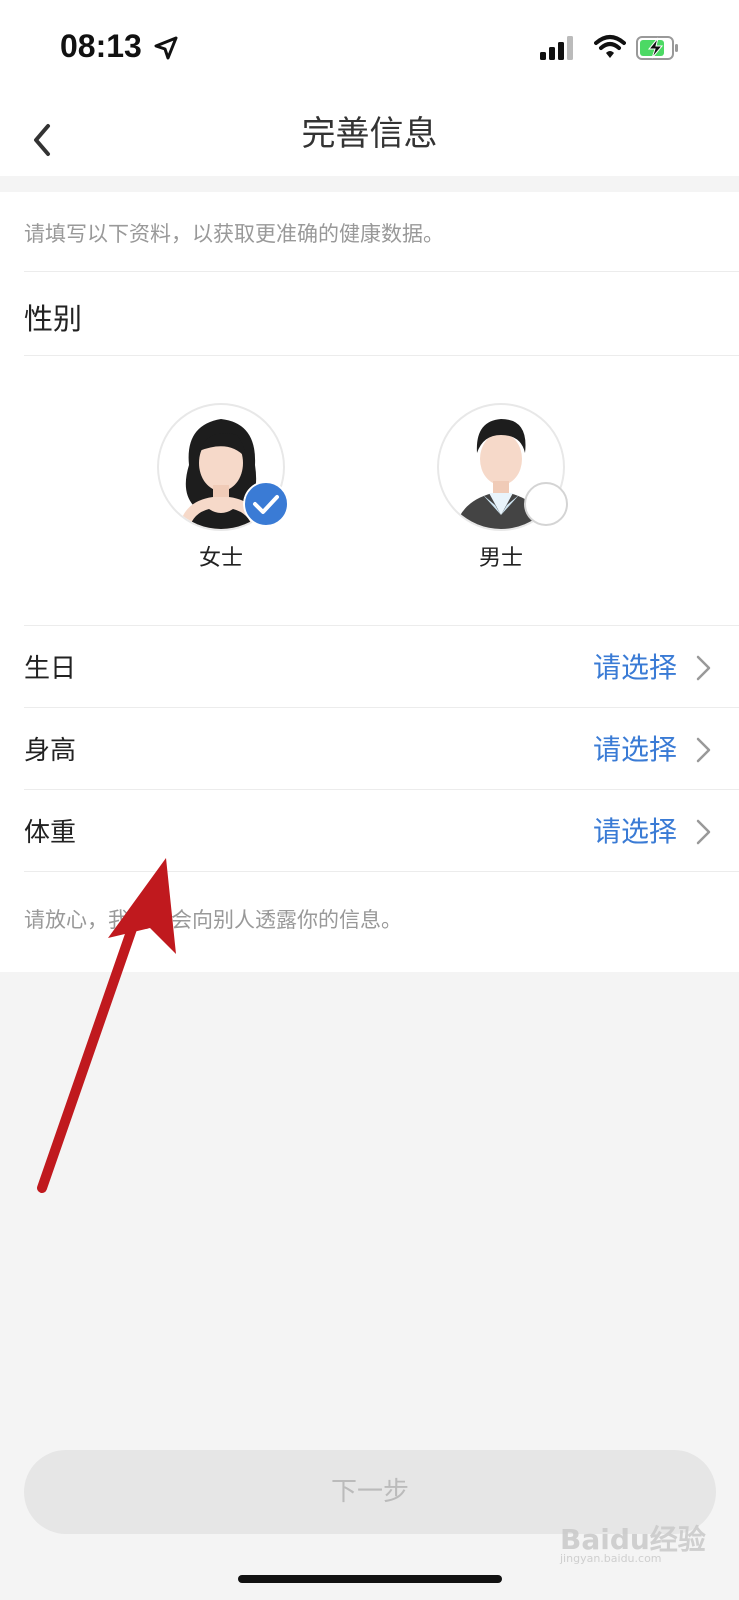 The width and height of the screenshot is (739, 1600). Describe the element at coordinates (556, 48) in the screenshot. I see `signal-icon` at that location.